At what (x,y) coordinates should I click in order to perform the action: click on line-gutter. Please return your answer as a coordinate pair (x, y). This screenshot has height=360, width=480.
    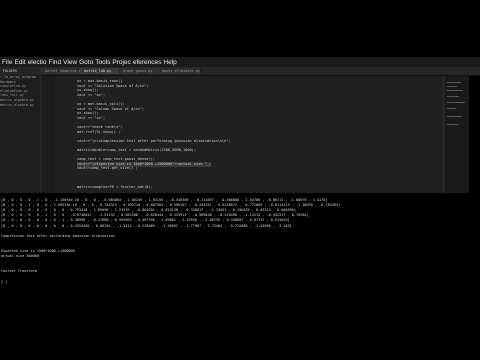
    Looking at the image, I should click on (48, 134).